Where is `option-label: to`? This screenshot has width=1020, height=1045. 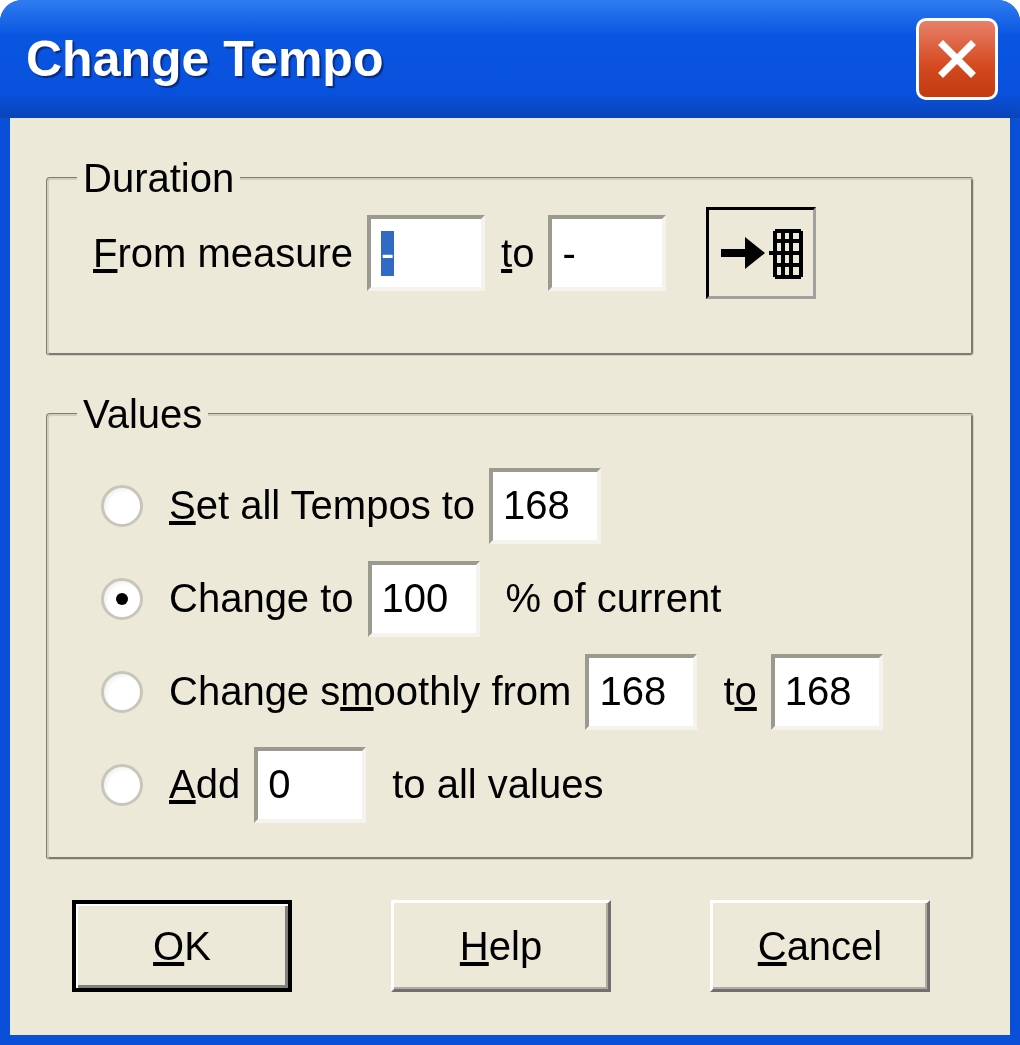 option-label: to is located at coordinates (740, 691).